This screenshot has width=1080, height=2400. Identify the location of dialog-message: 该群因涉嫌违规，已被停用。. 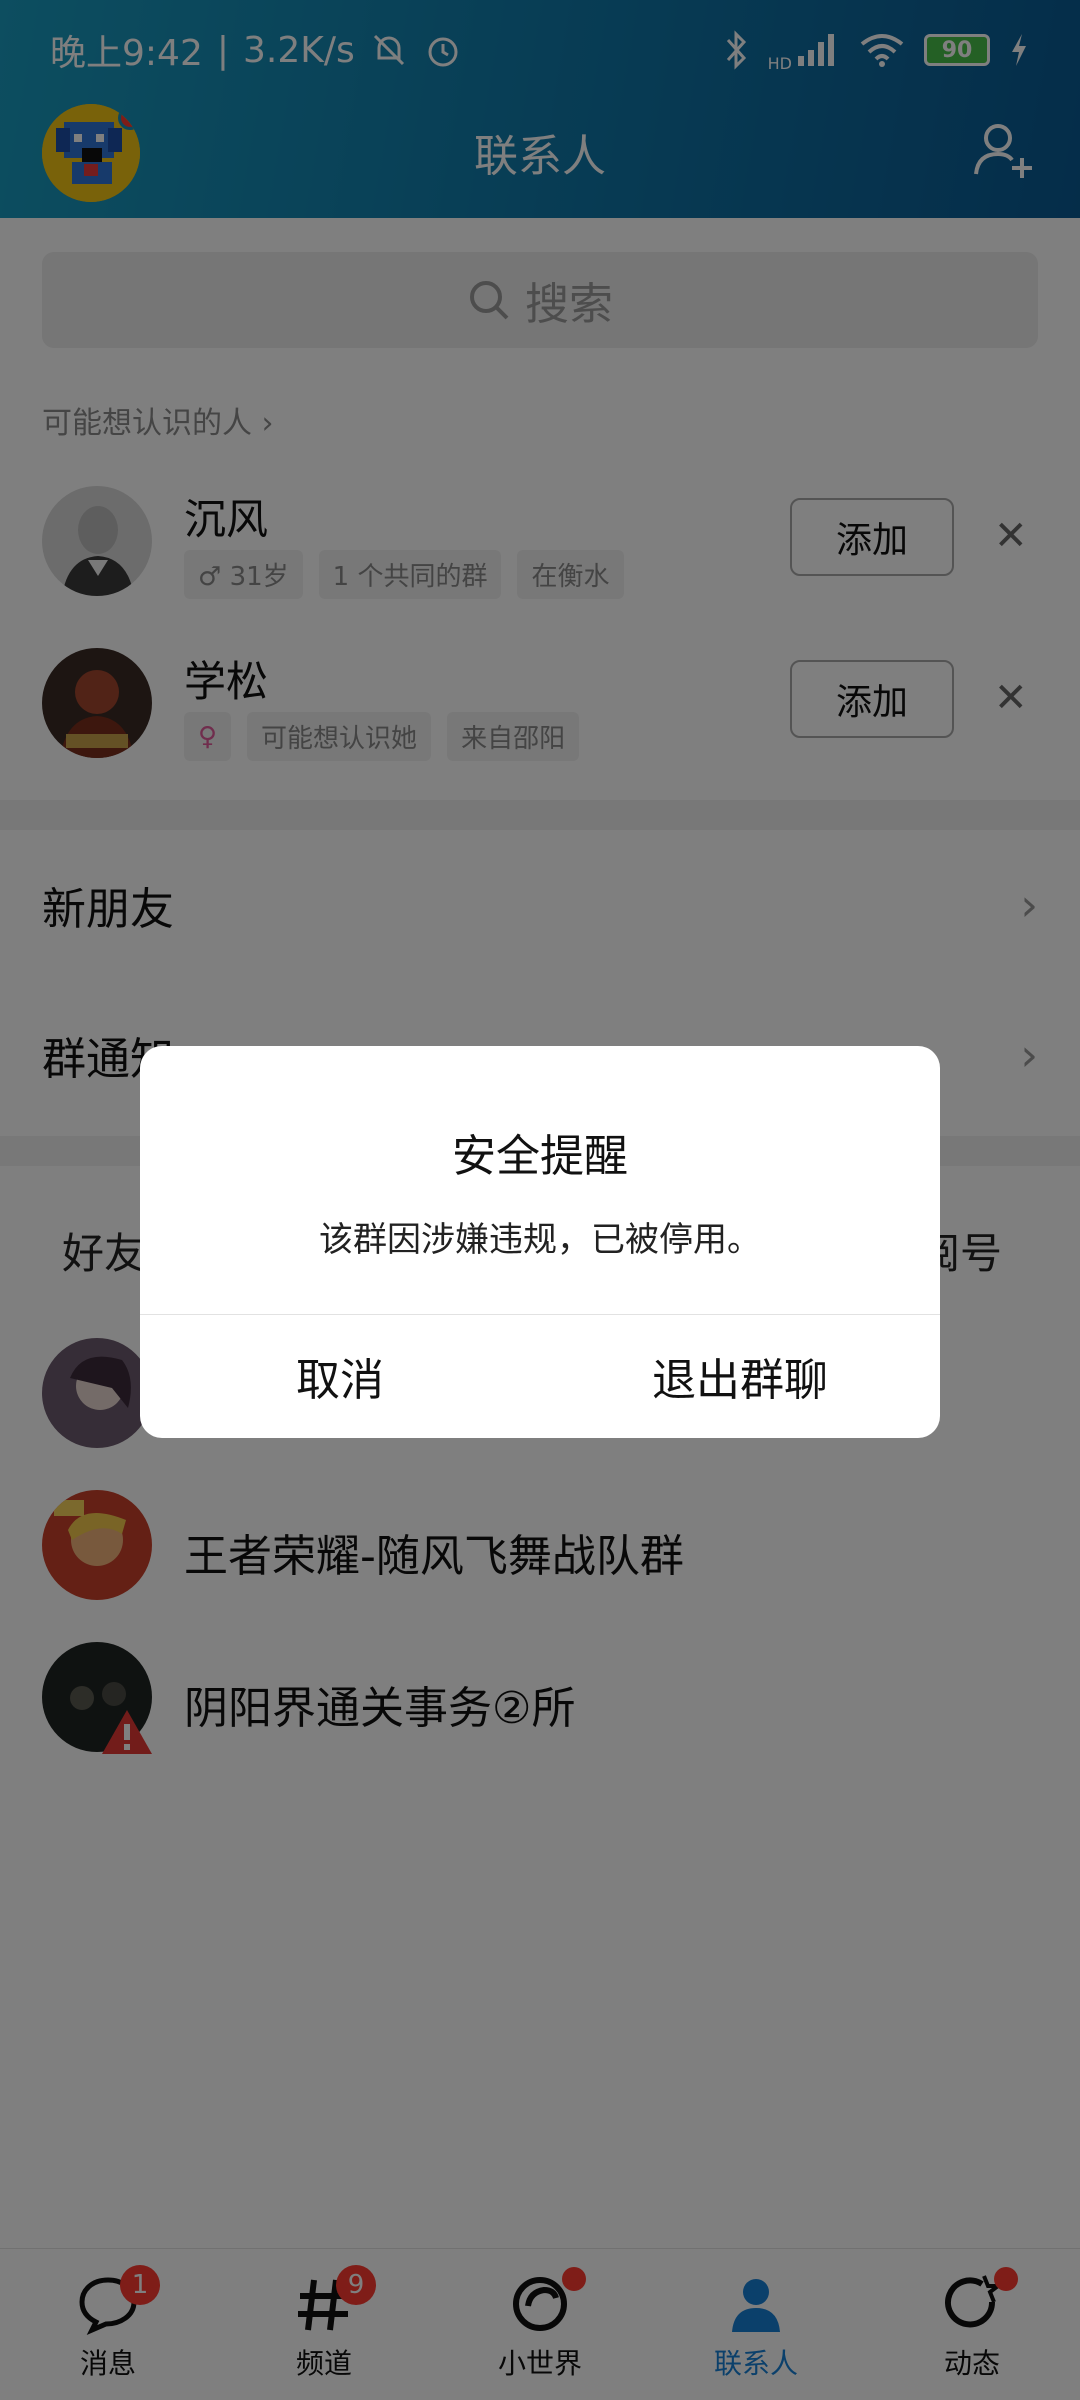
(540, 1240).